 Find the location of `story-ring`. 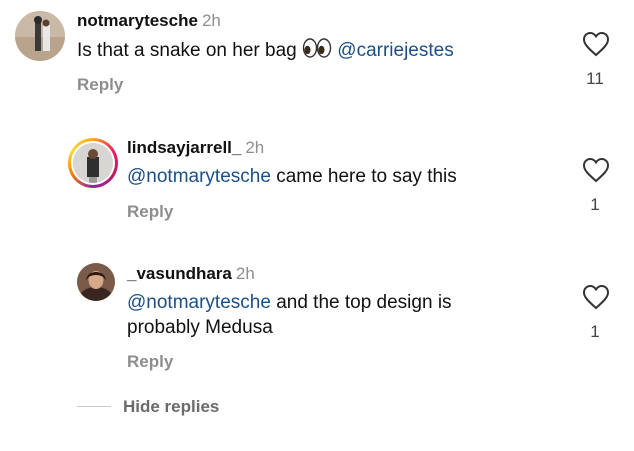

story-ring is located at coordinates (93, 163).